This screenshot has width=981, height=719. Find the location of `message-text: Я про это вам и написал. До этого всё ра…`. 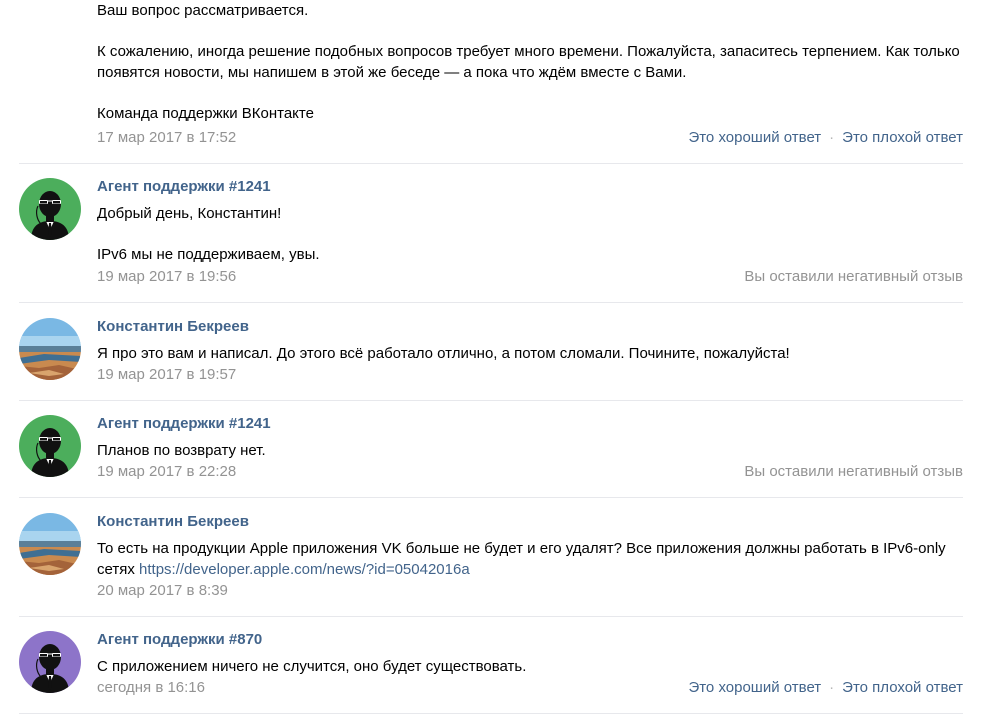

message-text: Я про это вам и написал. До этого всё ра… is located at coordinates (443, 353).